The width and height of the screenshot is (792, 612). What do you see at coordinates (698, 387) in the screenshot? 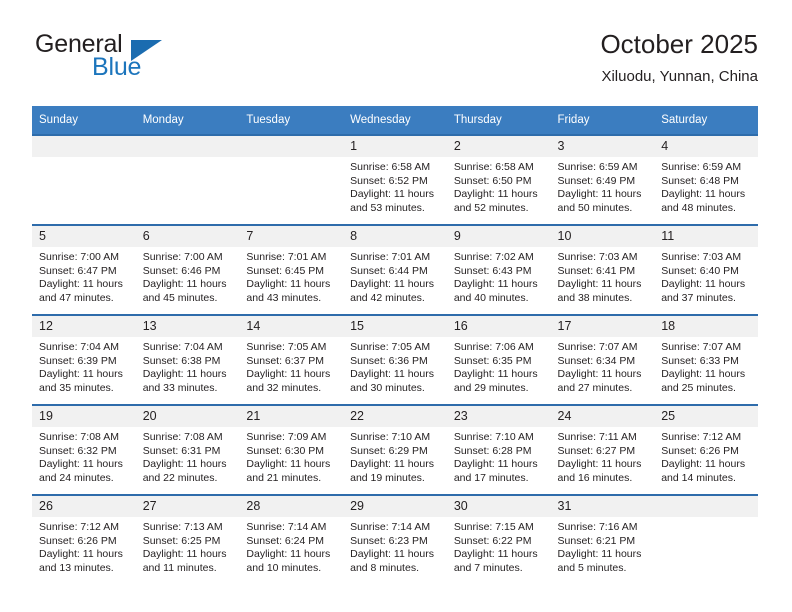
I see `daylight-duration-line2: and 25 minutes.` at bounding box center [698, 387].